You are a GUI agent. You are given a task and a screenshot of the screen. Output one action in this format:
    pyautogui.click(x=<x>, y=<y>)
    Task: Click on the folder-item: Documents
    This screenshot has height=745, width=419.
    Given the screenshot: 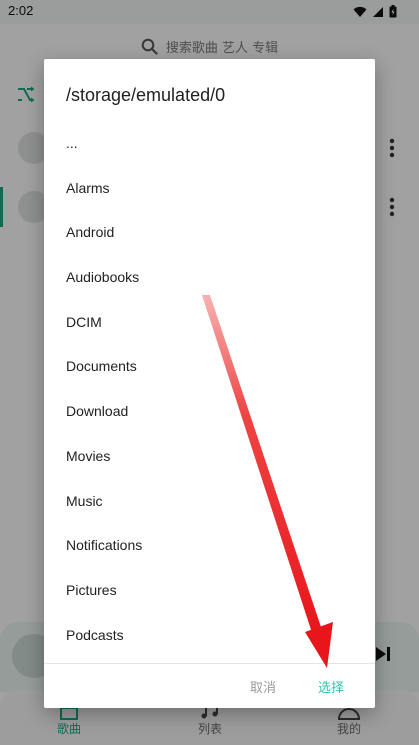 What is the action you would take?
    pyautogui.click(x=209, y=366)
    